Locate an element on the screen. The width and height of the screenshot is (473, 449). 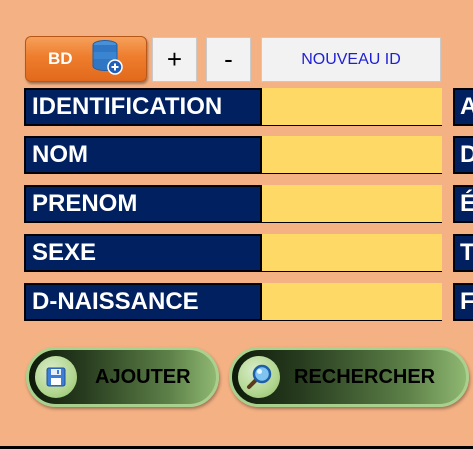
save-icon is located at coordinates (56, 377).